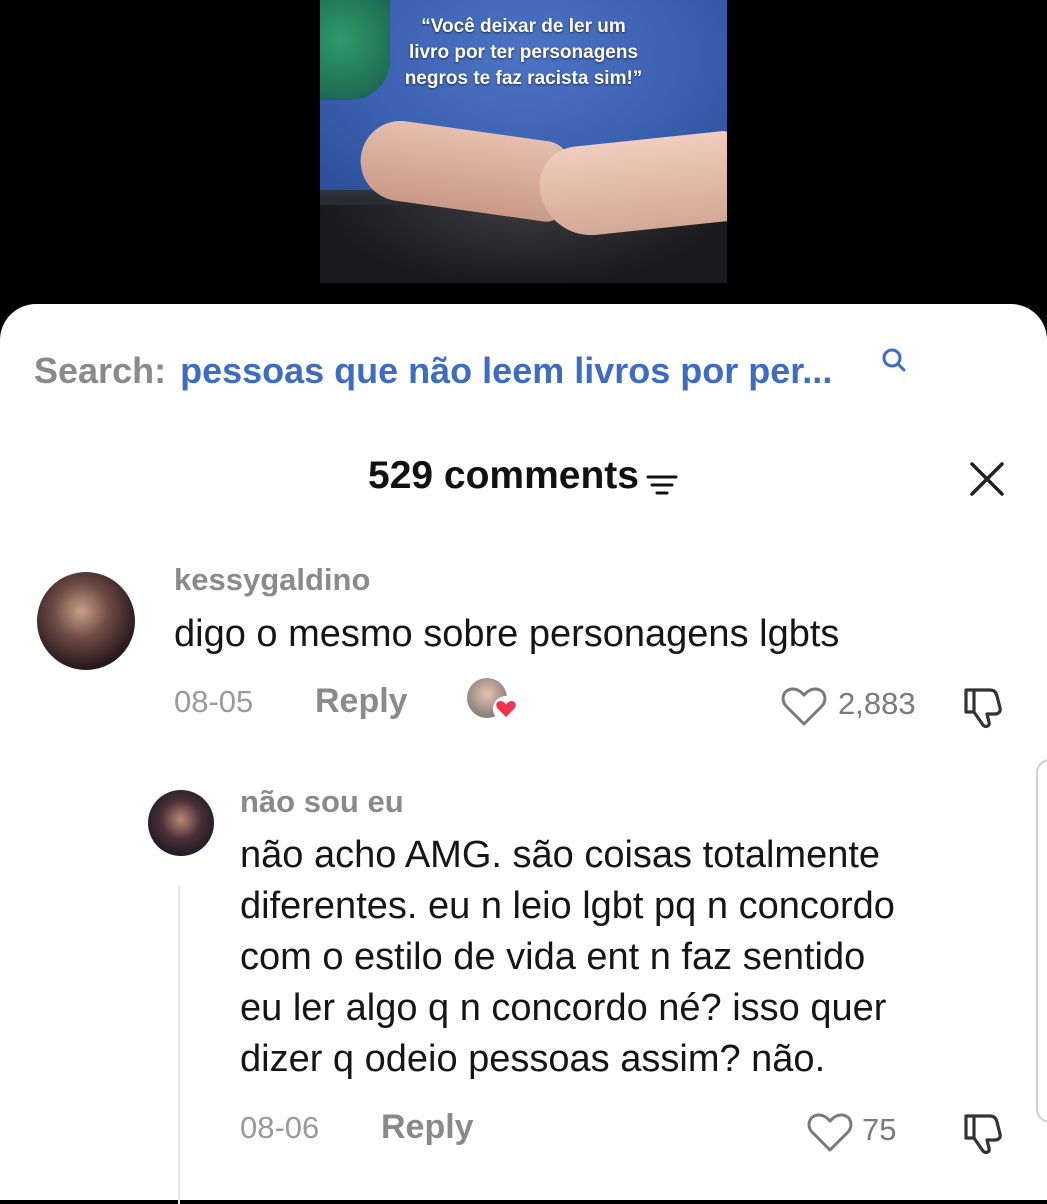 The height and width of the screenshot is (1204, 1047). Describe the element at coordinates (560, 855) in the screenshot. I see `reply-text-line: não acho AMG. são coisas totalmente` at that location.